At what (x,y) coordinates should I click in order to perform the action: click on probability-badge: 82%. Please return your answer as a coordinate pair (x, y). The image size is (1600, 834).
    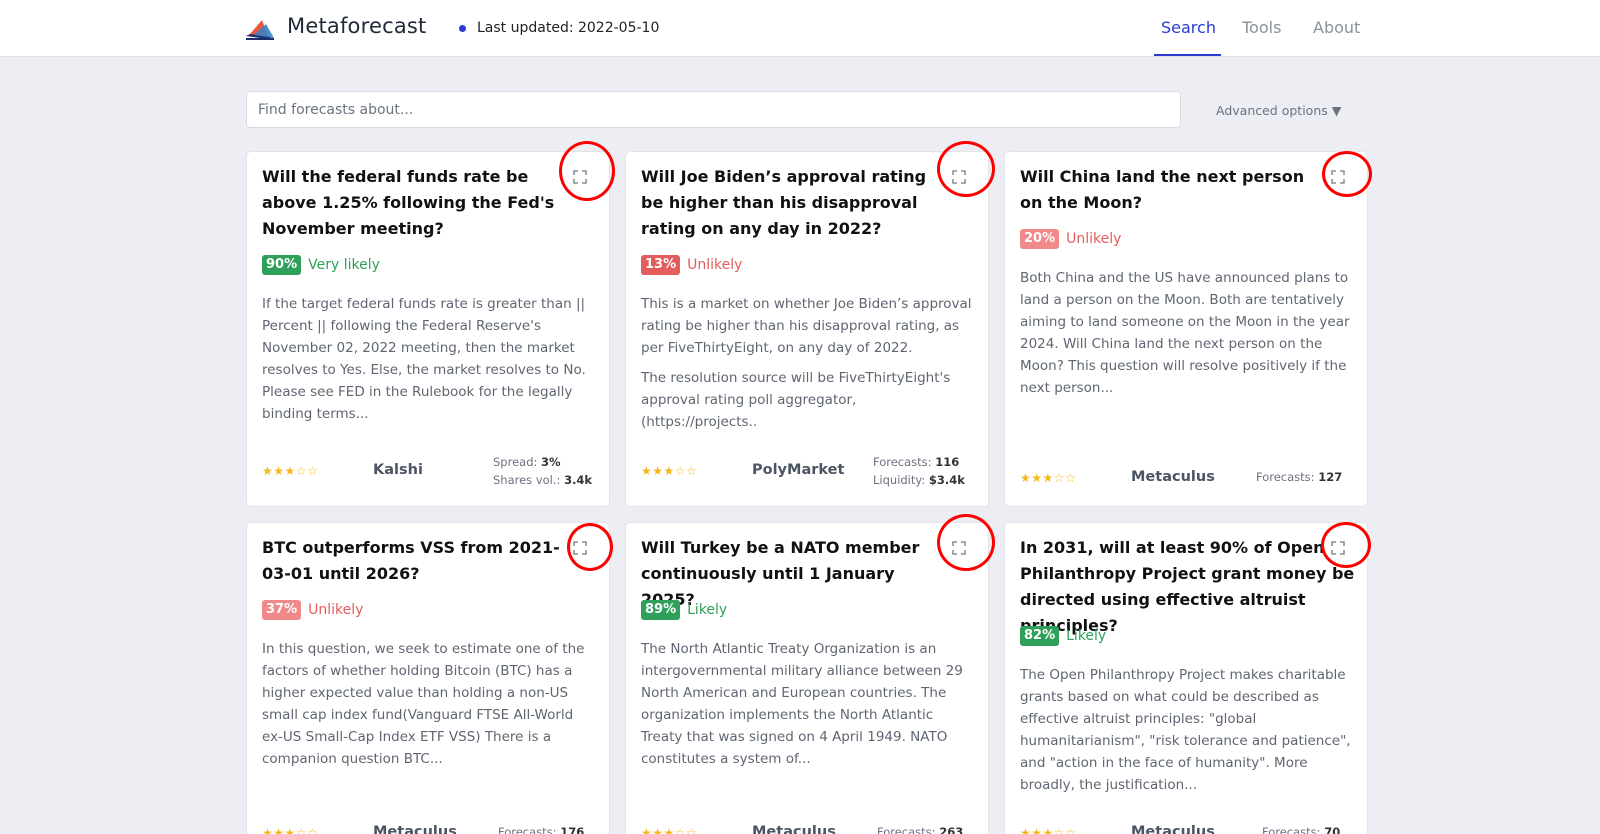
    Looking at the image, I should click on (1040, 636).